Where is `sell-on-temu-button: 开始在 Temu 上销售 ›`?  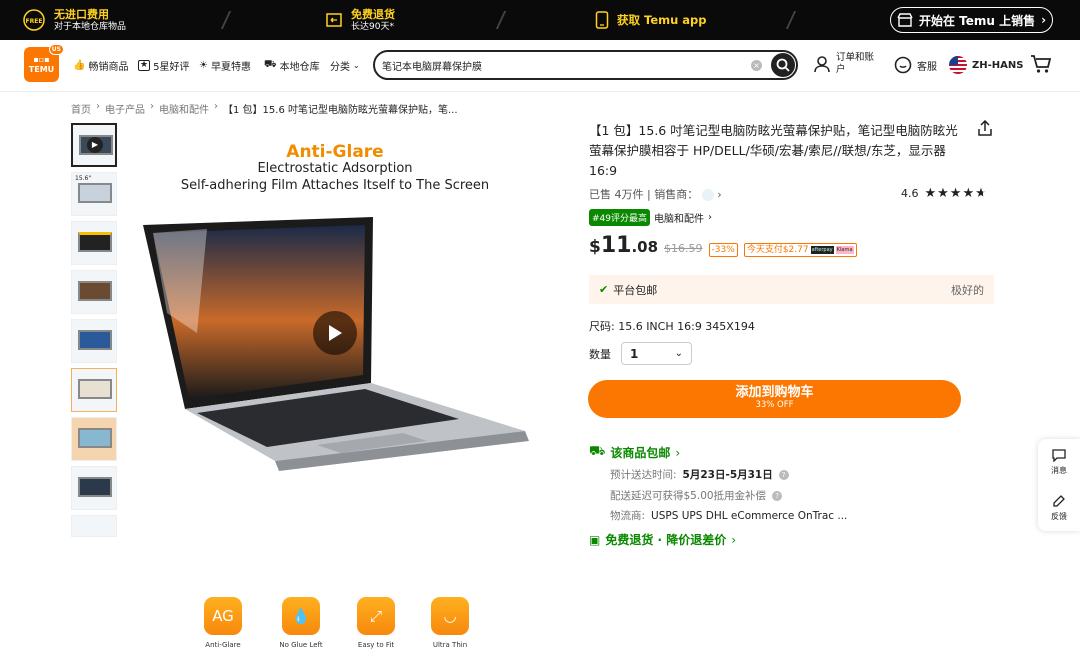
sell-on-temu-button: 开始在 Temu 上销售 › is located at coordinates (971, 20).